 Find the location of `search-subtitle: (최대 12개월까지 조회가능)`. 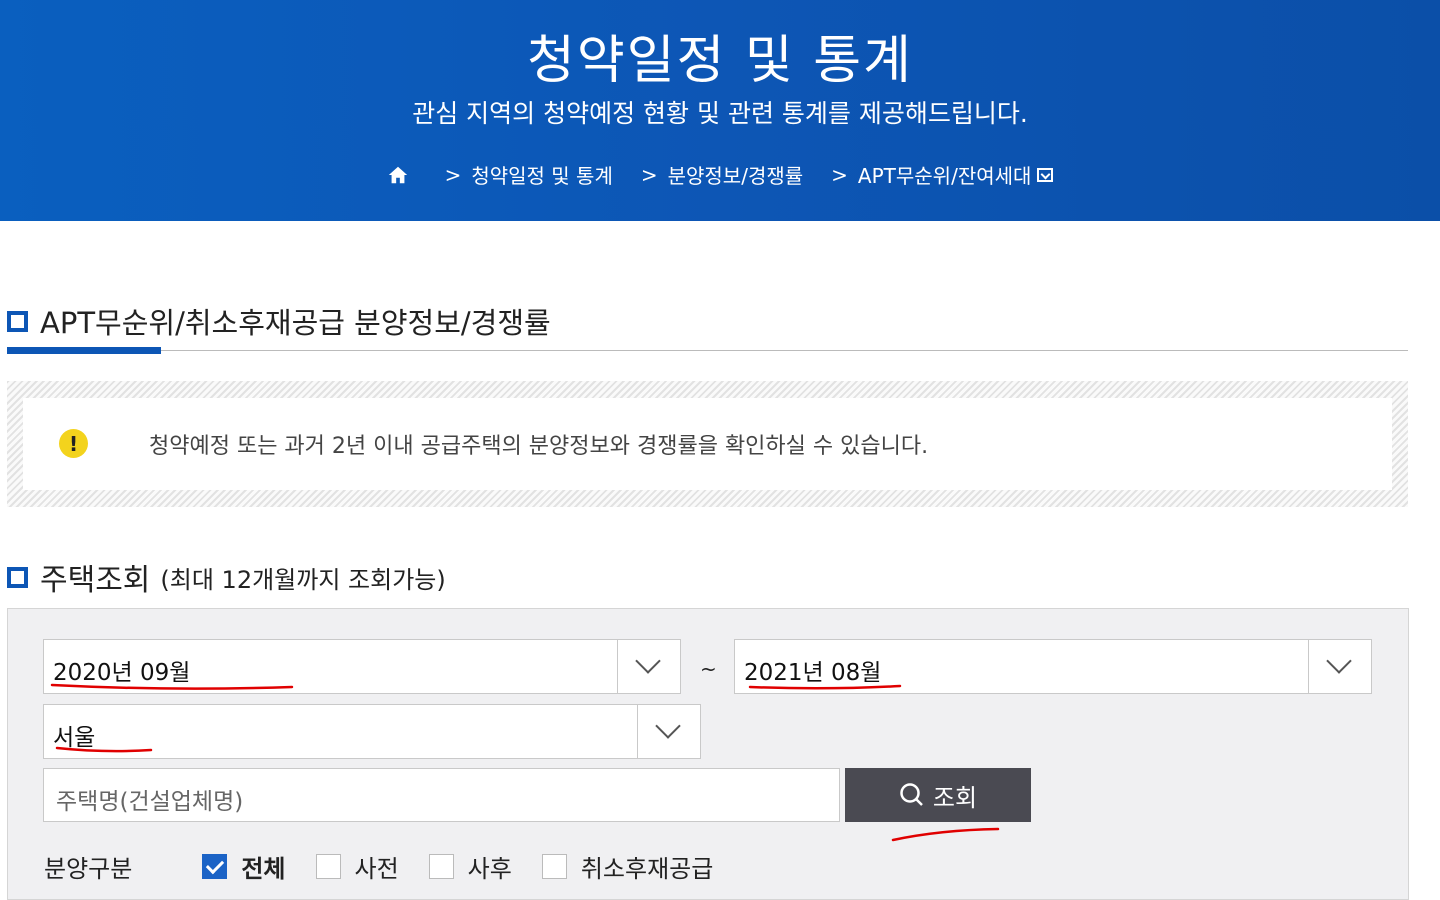

search-subtitle: (최대 12개월까지 조회가능) is located at coordinates (303, 579).